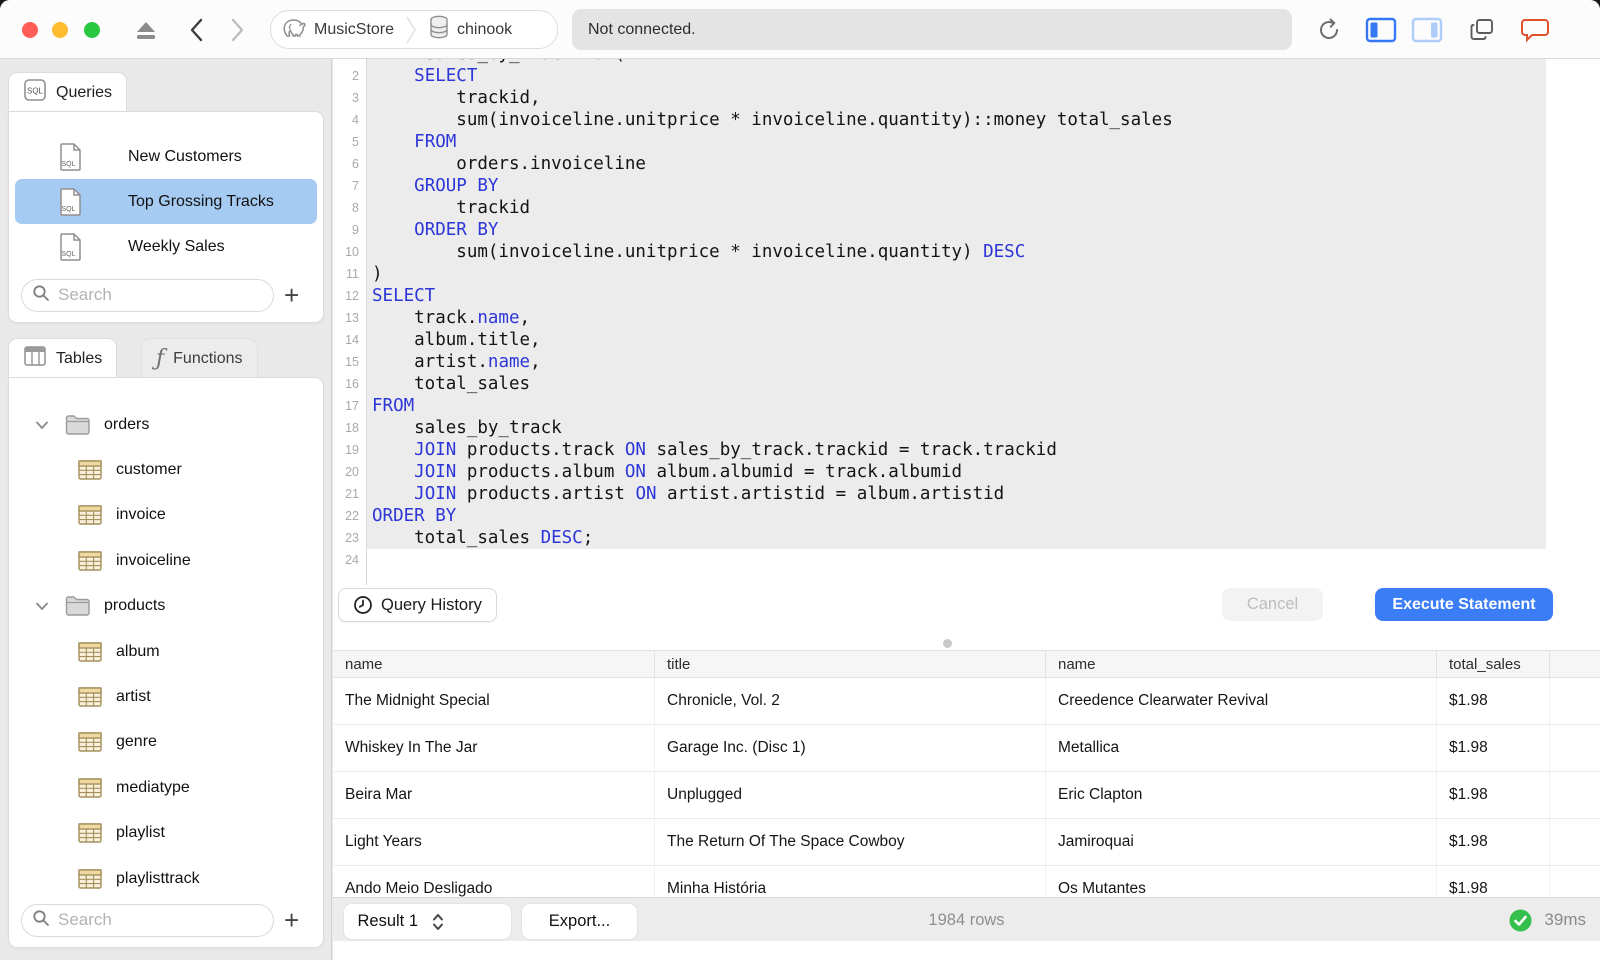  What do you see at coordinates (1520, 920) in the screenshot?
I see `success-check-icon` at bounding box center [1520, 920].